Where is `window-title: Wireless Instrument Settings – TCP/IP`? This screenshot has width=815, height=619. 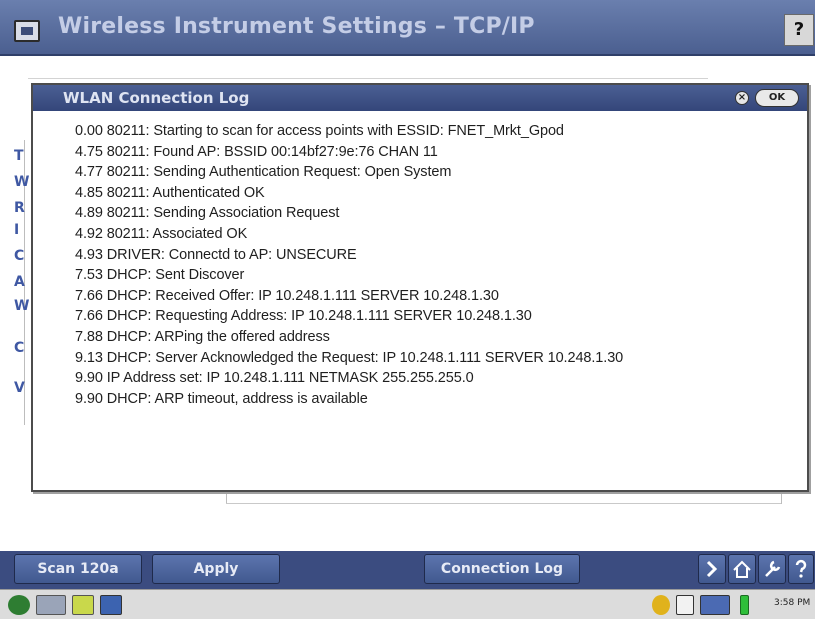 window-title: Wireless Instrument Settings – TCP/IP is located at coordinates (296, 26).